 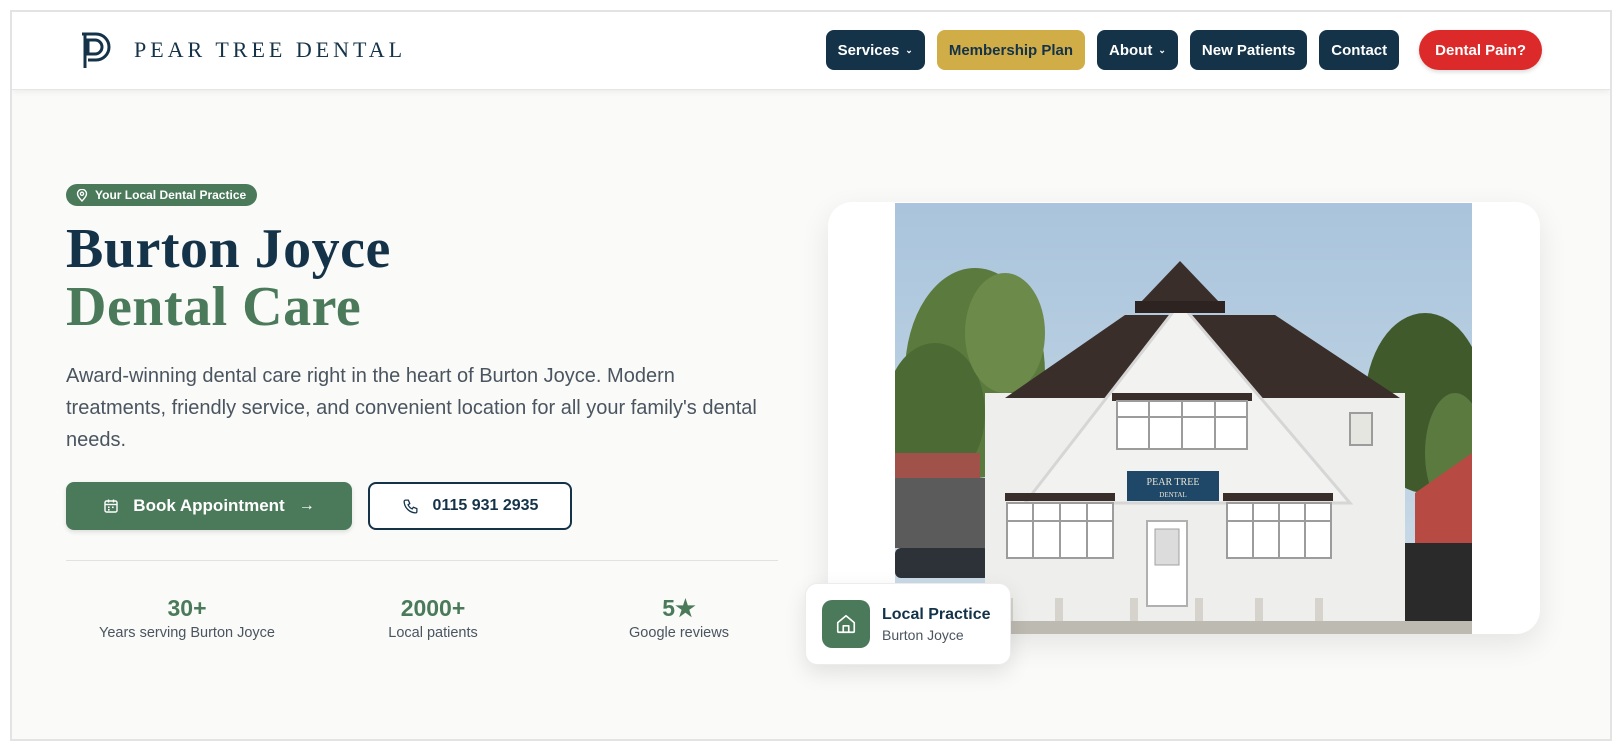 I want to click on local-practice-subtitle: Burton Joyce, so click(x=923, y=634).